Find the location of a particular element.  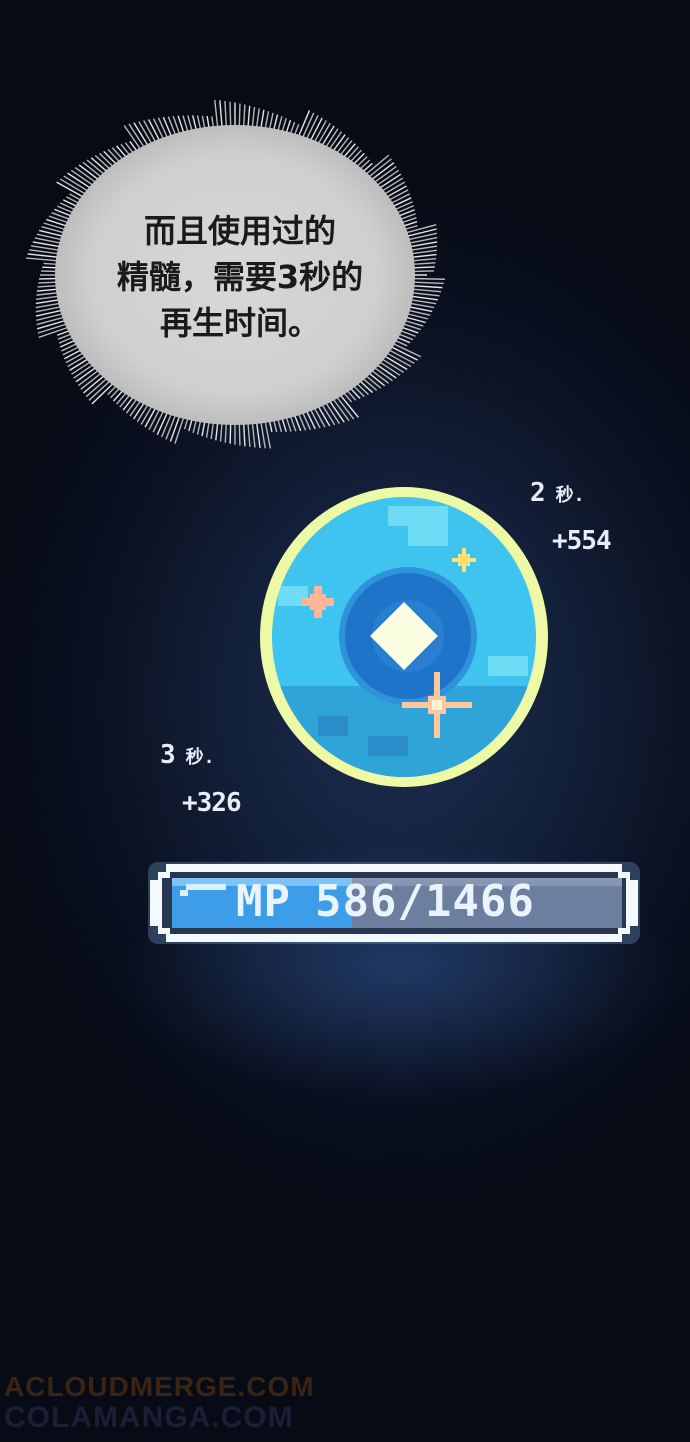

timer-right: 2 秒. is located at coordinates (557, 493).